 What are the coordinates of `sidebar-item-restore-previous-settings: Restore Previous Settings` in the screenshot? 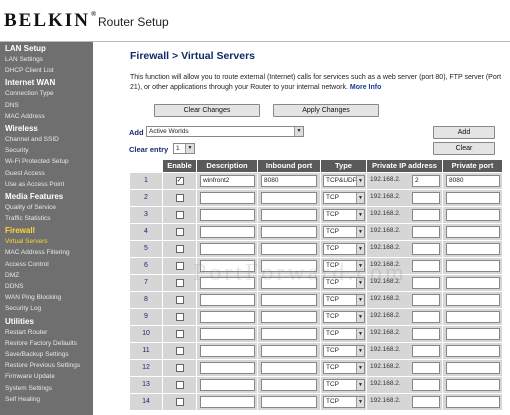 It's located at (46, 365).